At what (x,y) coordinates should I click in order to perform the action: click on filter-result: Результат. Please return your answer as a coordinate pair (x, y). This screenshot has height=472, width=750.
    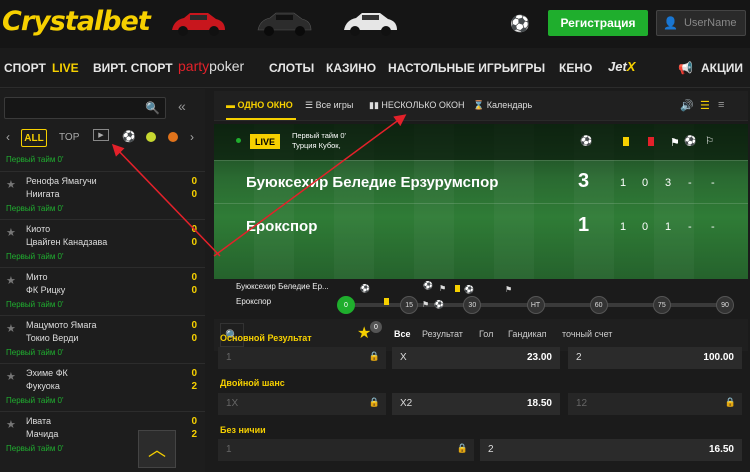
    Looking at the image, I should click on (442, 334).